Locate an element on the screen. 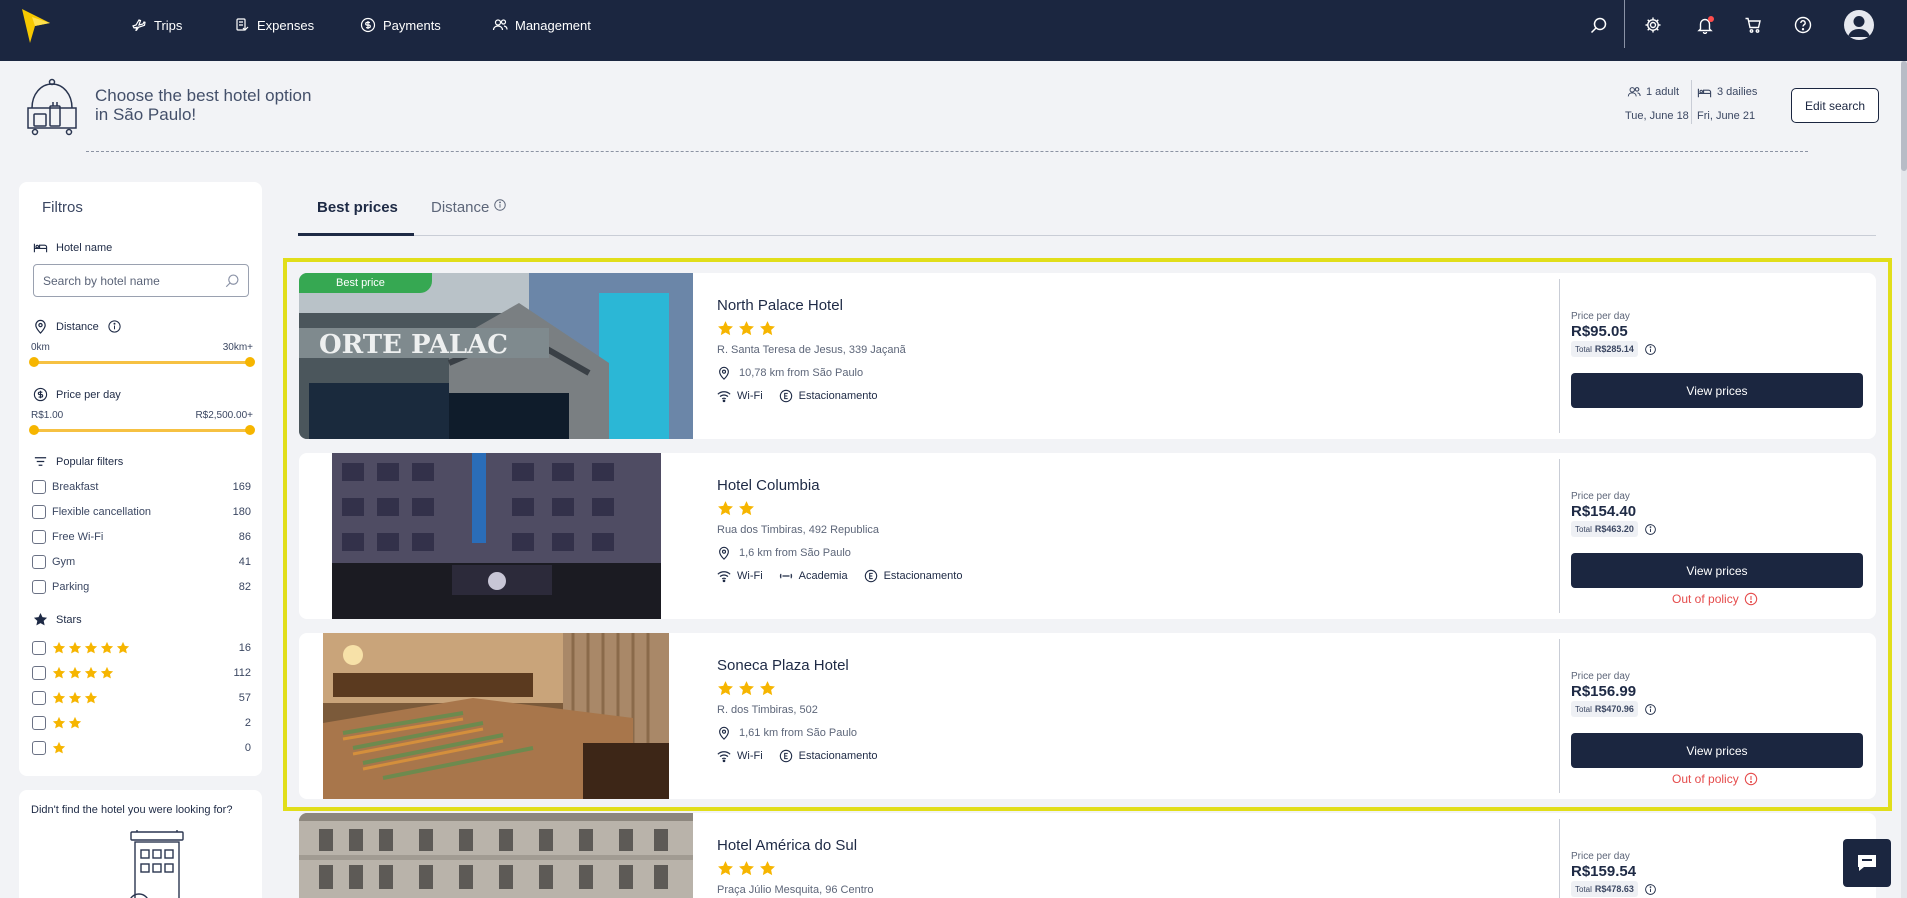  distance-slider-min-handle is located at coordinates (34, 362).